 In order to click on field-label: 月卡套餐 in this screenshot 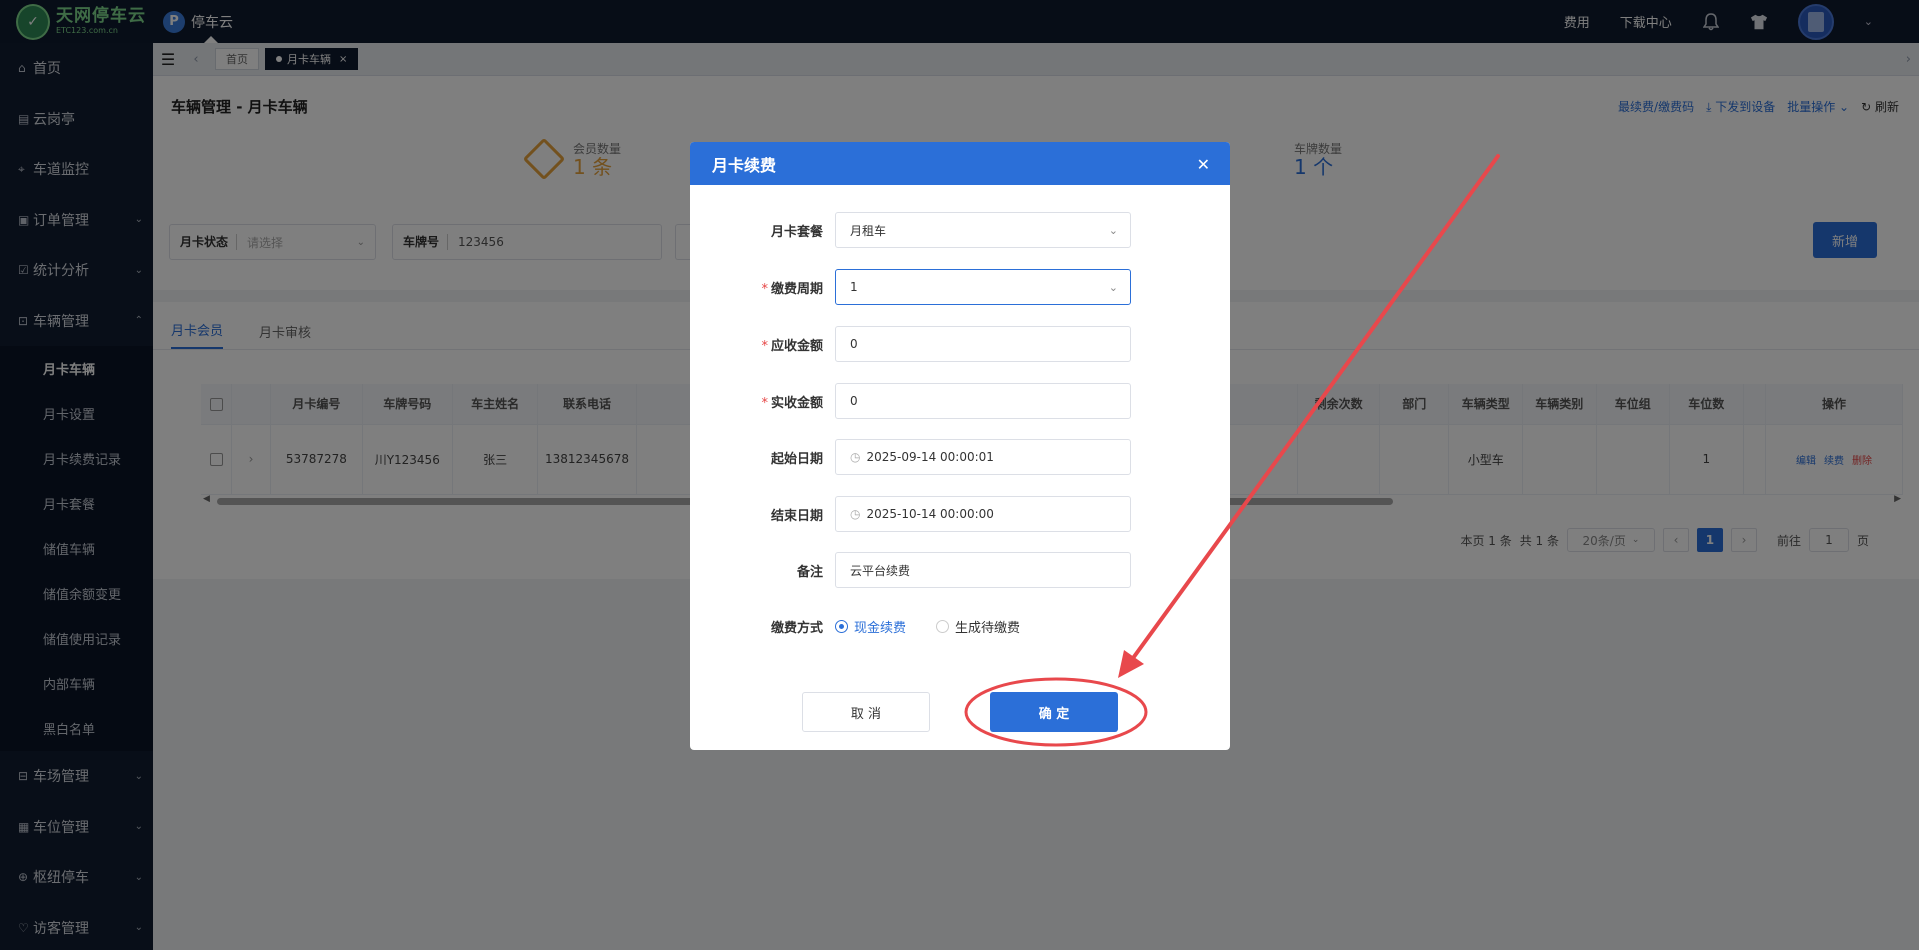, I will do `click(796, 232)`.